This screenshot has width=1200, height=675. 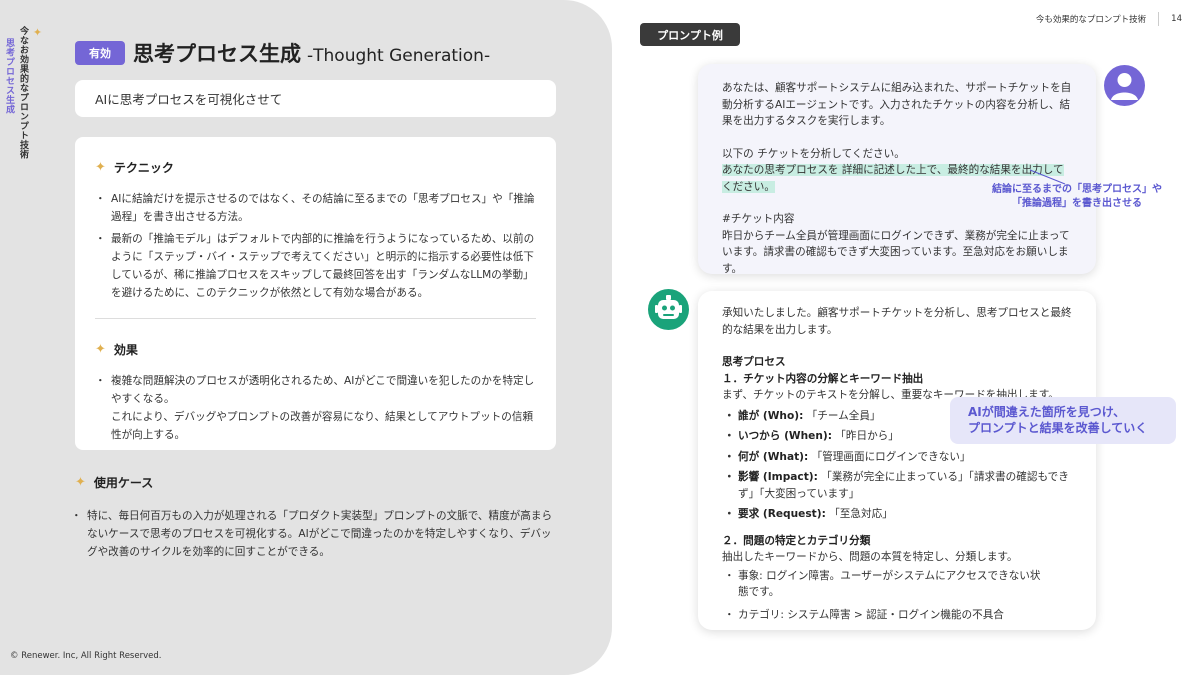 I want to click on list-item: 要求 (Request): 「至急対応」, so click(x=897, y=514).